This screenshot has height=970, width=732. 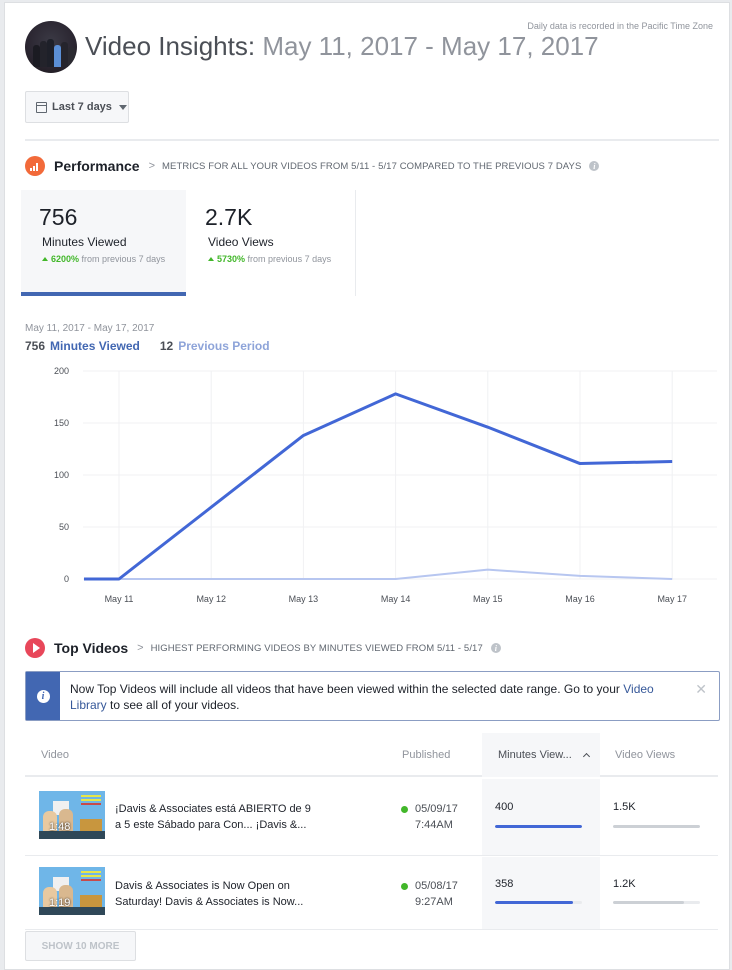 I want to click on video-thumbnail: 1:19, so click(x=72, y=891).